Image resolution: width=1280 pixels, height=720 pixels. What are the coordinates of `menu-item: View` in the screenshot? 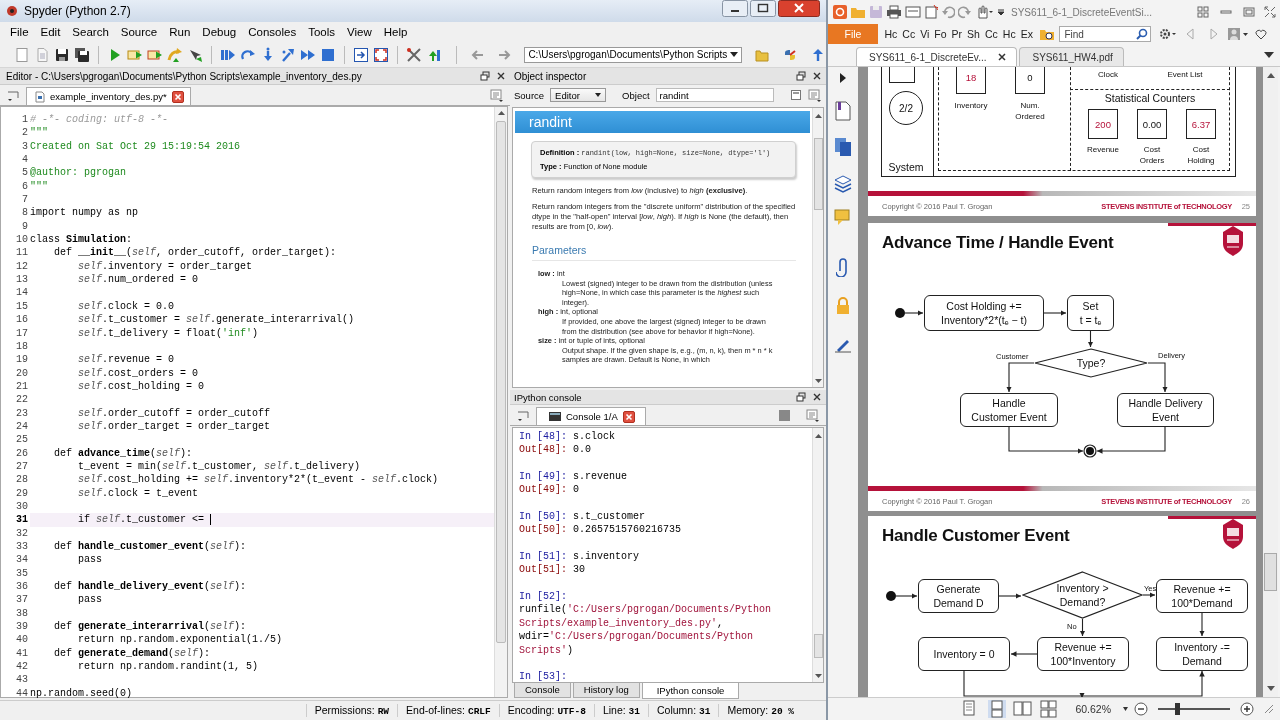 It's located at (359, 32).